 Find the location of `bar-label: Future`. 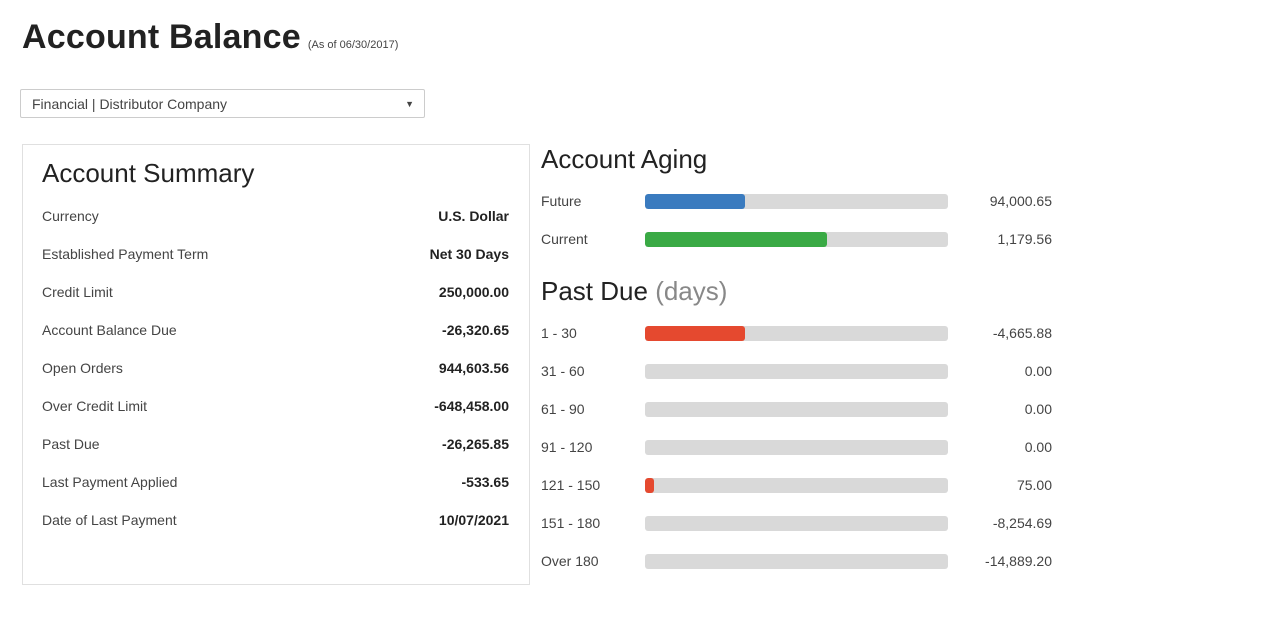

bar-label: Future is located at coordinates (561, 201).